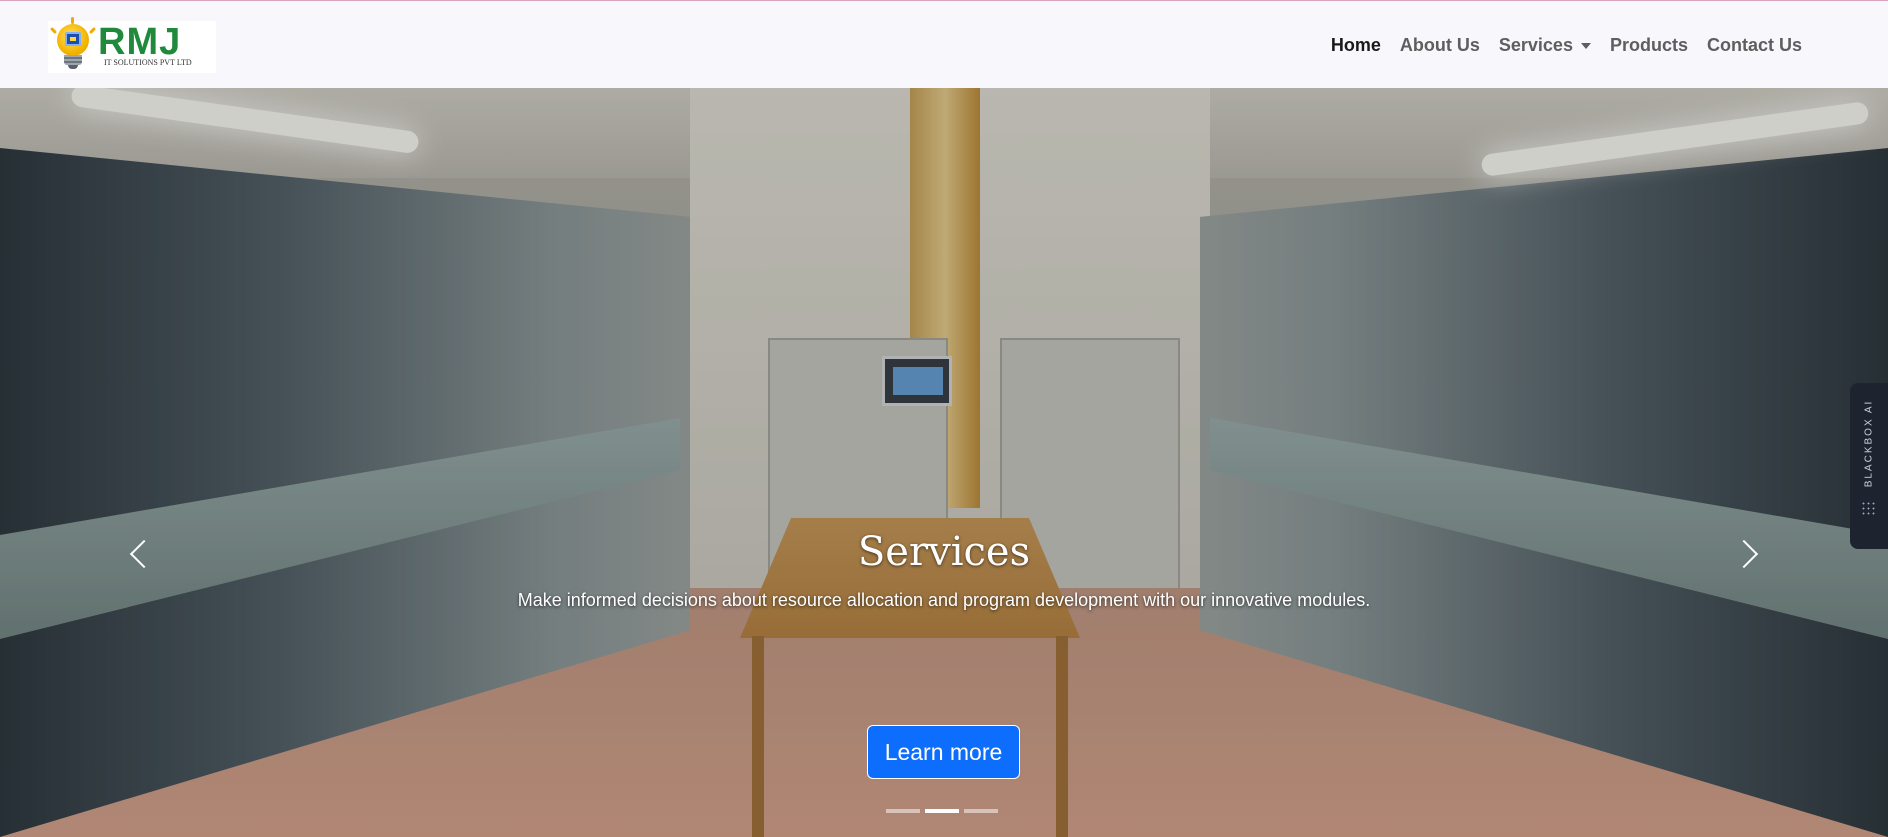 The image size is (1888, 837). I want to click on brand-logo: RMJ IT SOLUTIONS PVT LTD, so click(132, 45).